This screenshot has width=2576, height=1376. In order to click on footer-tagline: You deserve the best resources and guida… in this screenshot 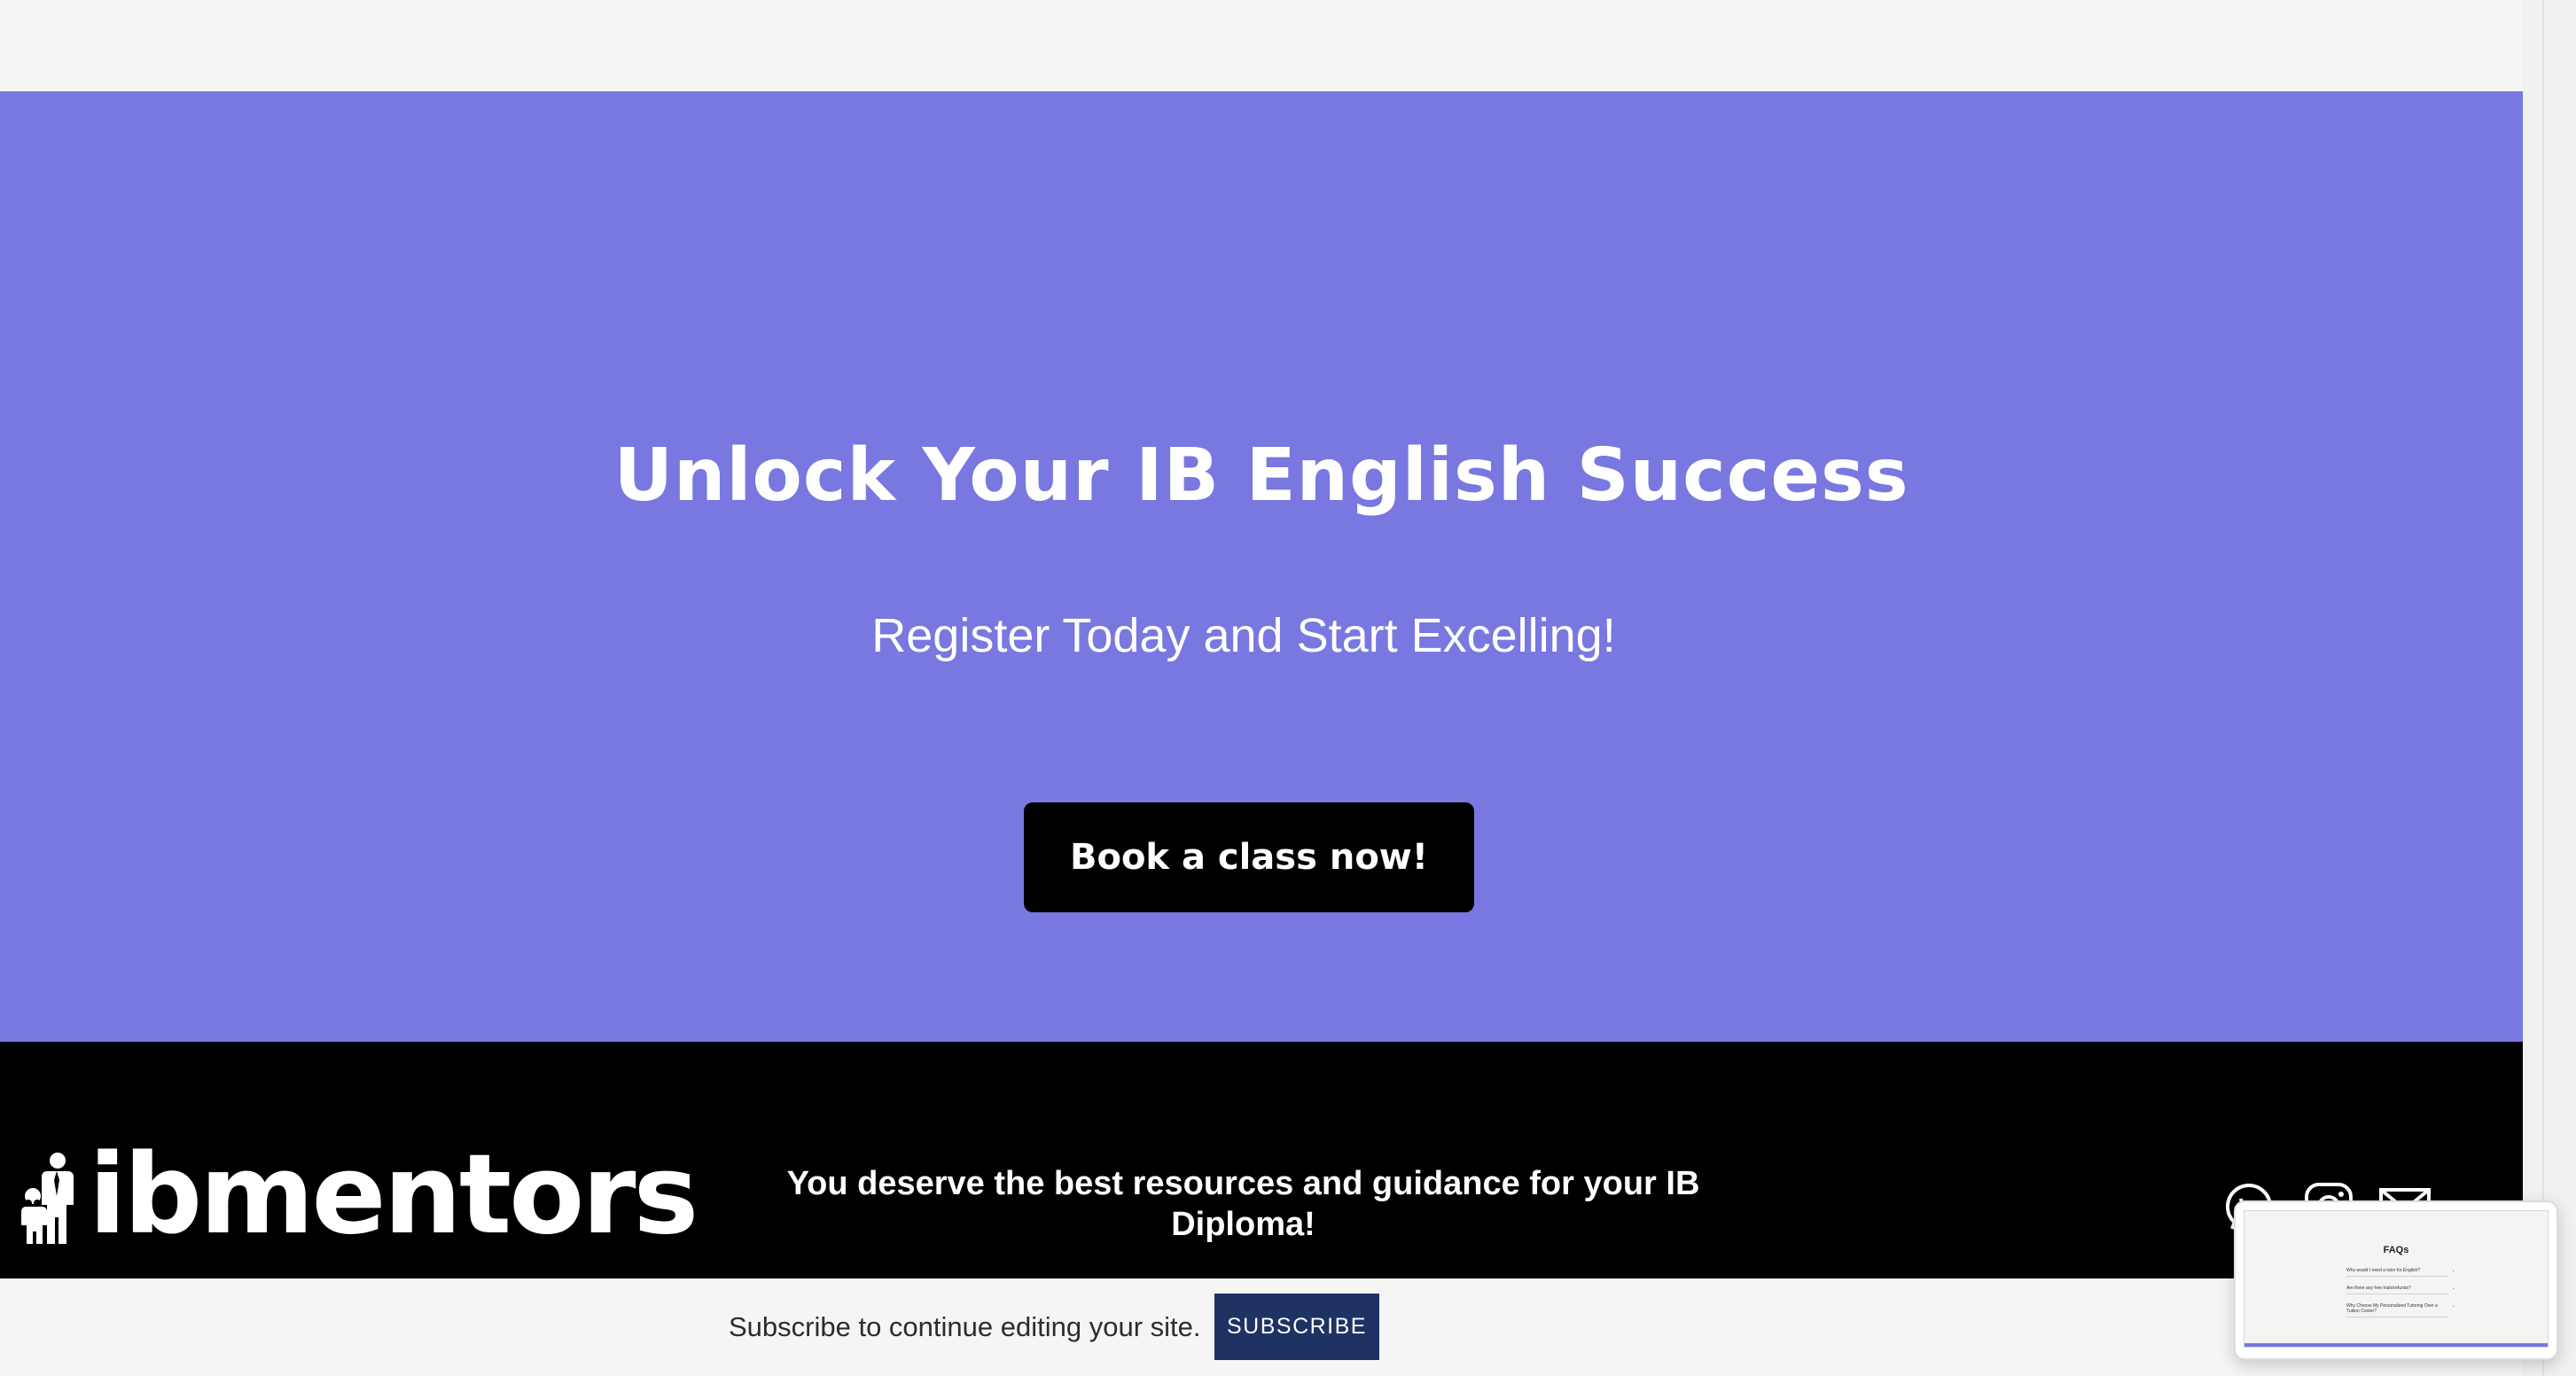, I will do `click(1243, 1204)`.